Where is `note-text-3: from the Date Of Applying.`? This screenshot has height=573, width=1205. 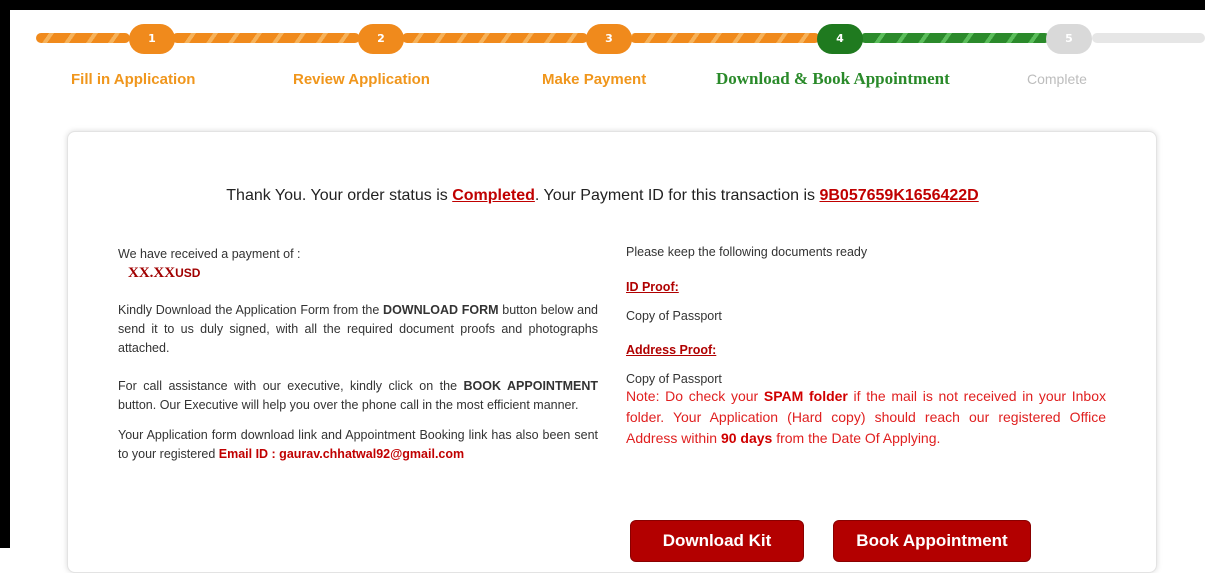 note-text-3: from the Date Of Applying. is located at coordinates (856, 438).